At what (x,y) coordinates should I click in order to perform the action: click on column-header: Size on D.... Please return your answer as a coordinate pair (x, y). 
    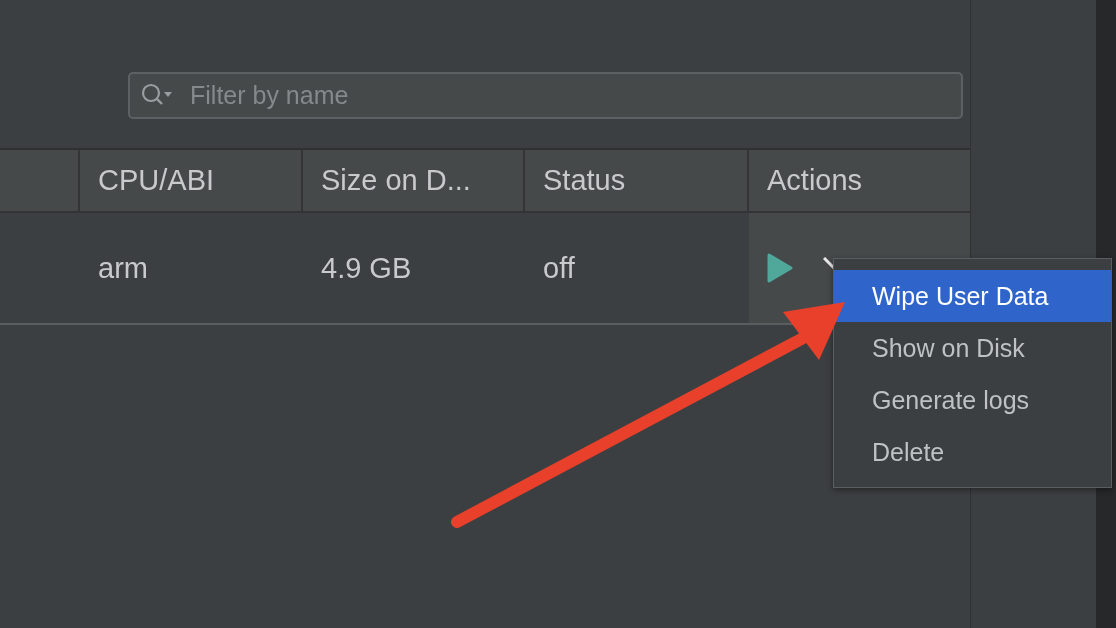
    Looking at the image, I should click on (396, 180).